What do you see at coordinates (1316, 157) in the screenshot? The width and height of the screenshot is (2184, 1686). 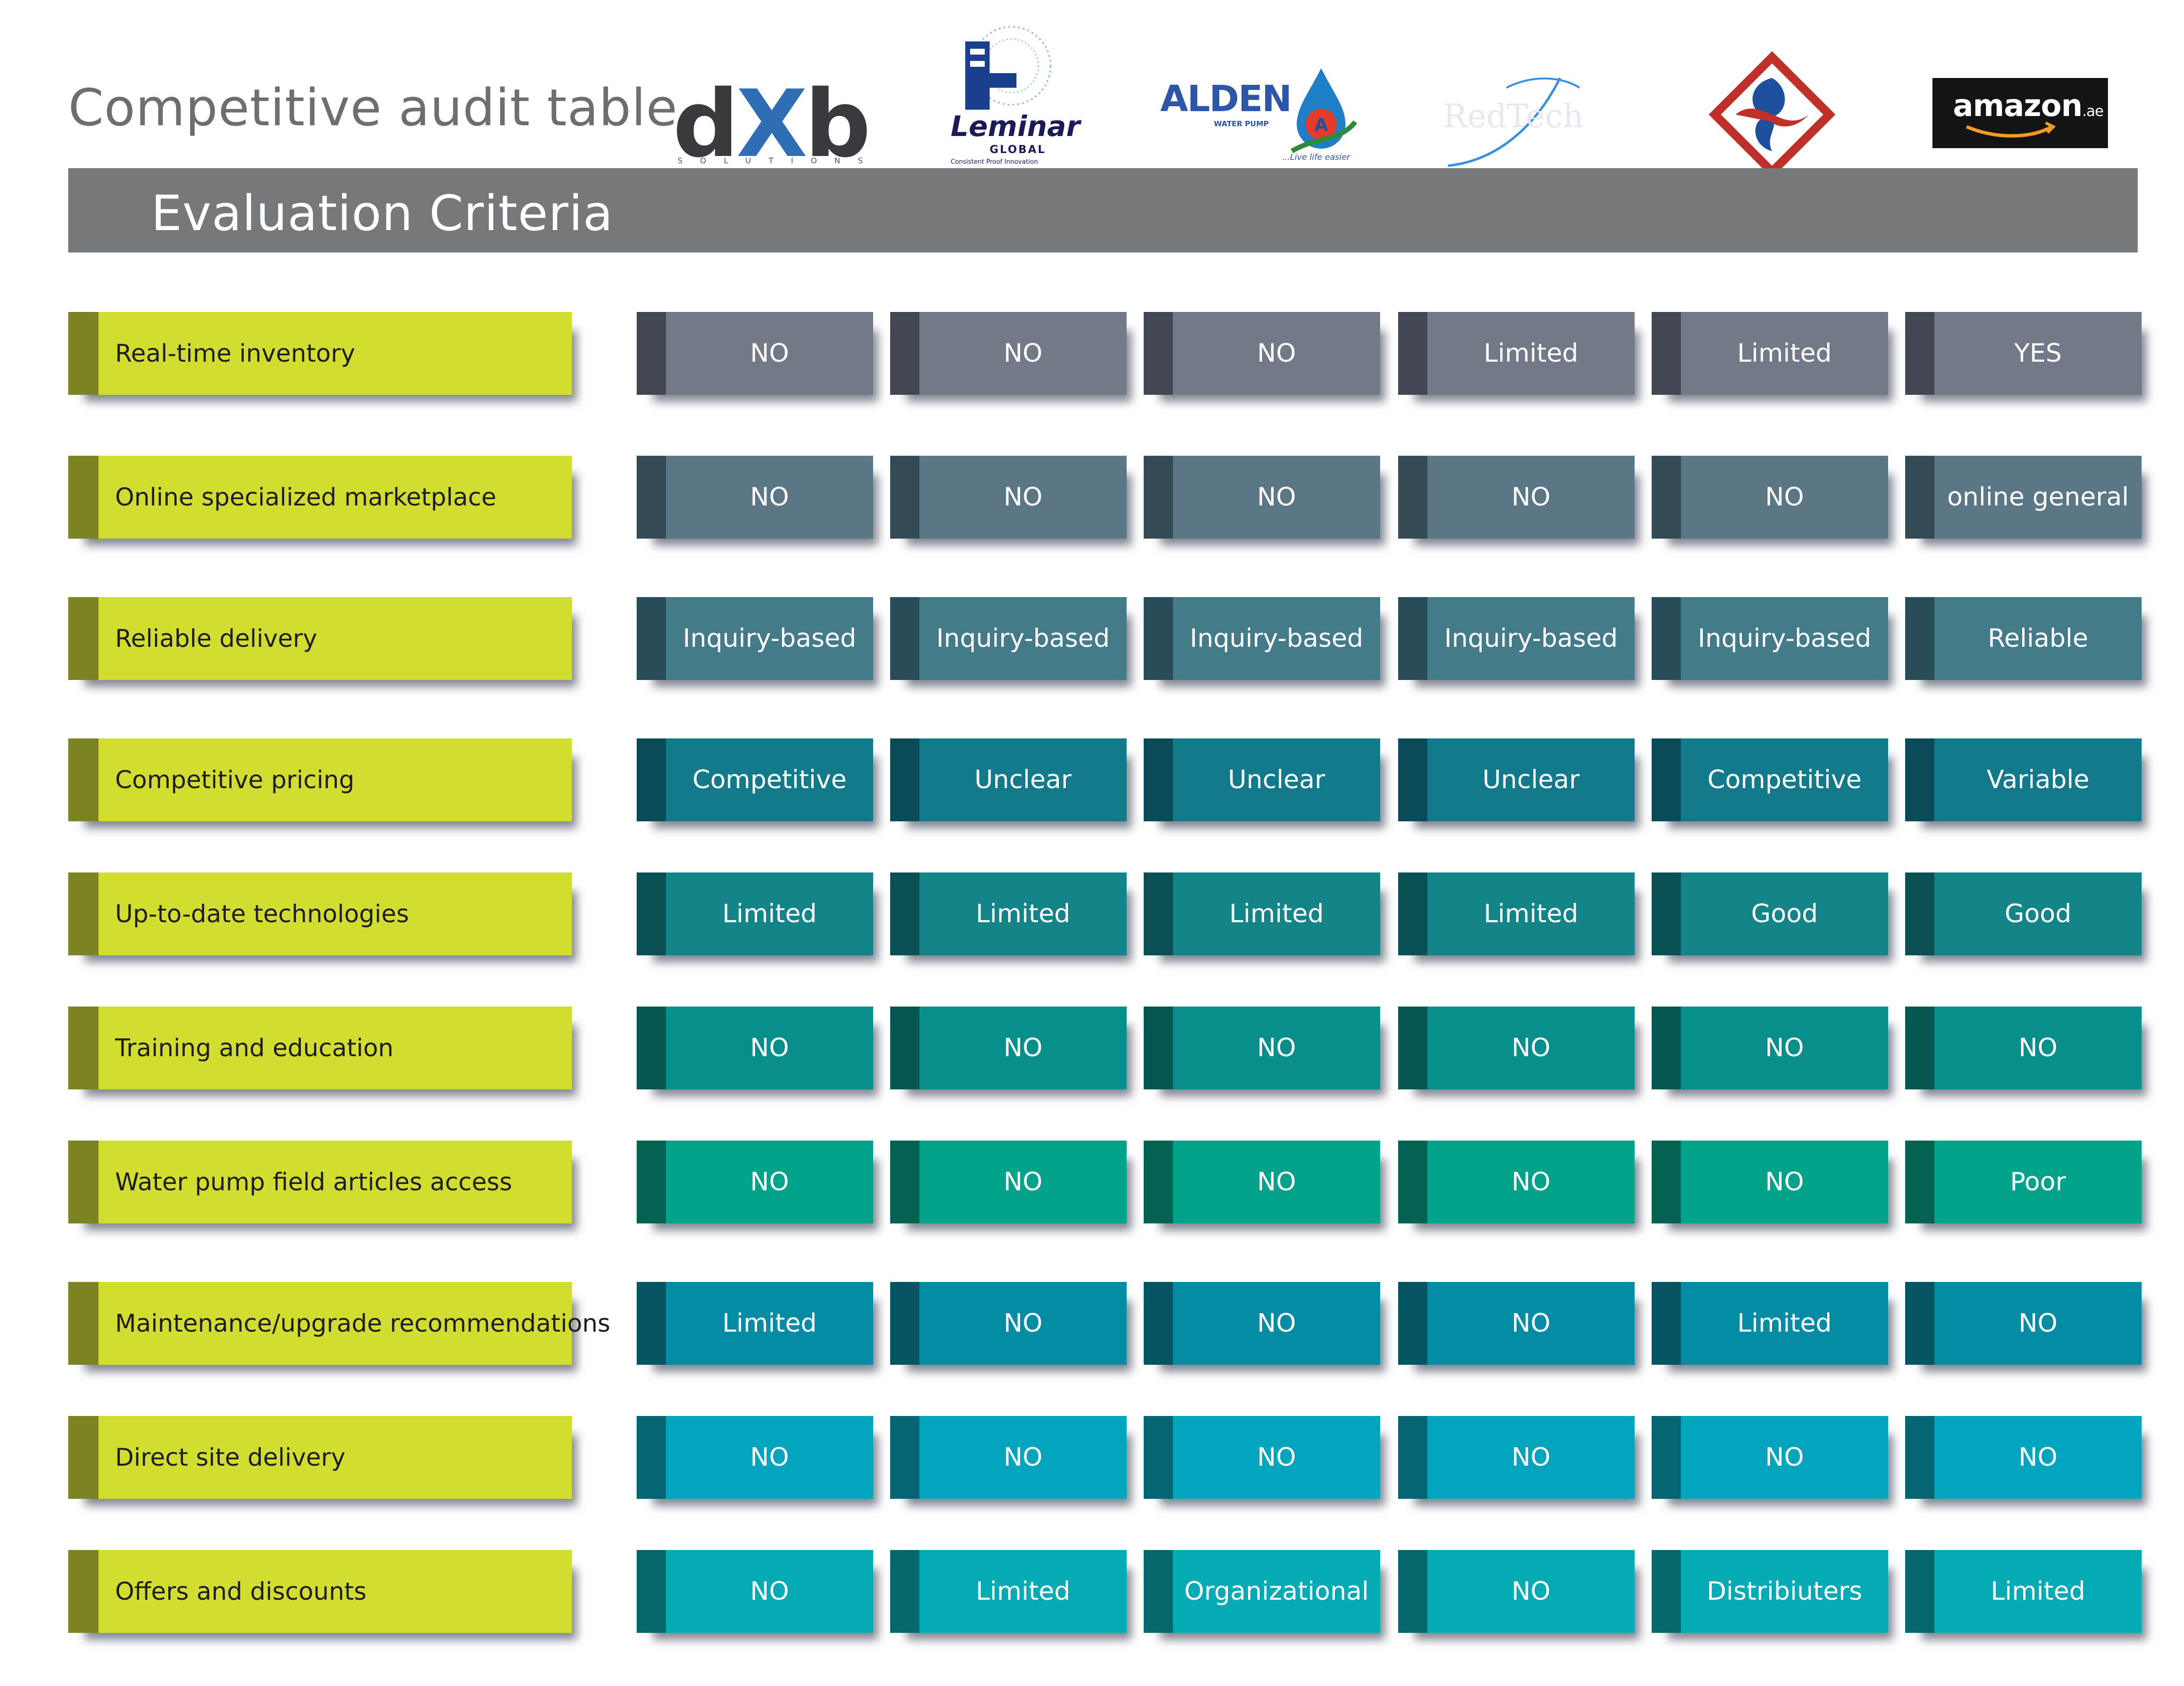 I see `alden-tag: ...Live life easier` at bounding box center [1316, 157].